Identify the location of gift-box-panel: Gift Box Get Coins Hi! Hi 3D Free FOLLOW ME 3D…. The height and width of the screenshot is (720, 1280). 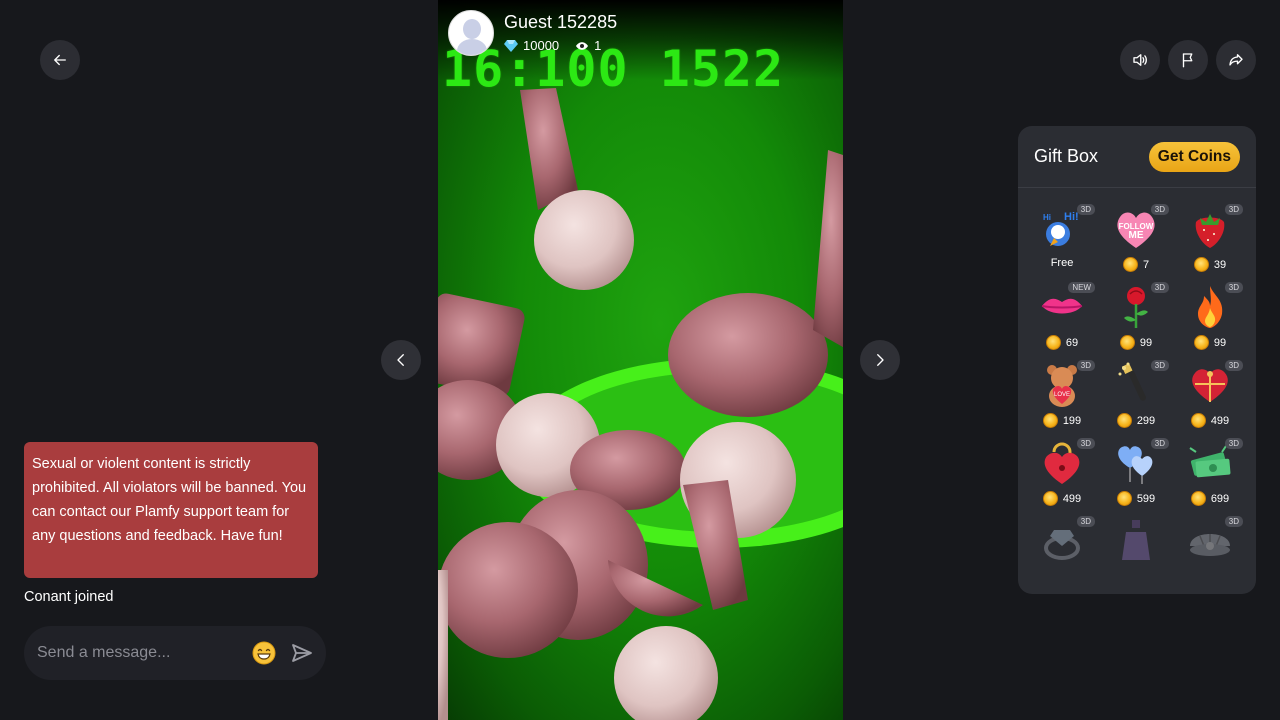
(1137, 360).